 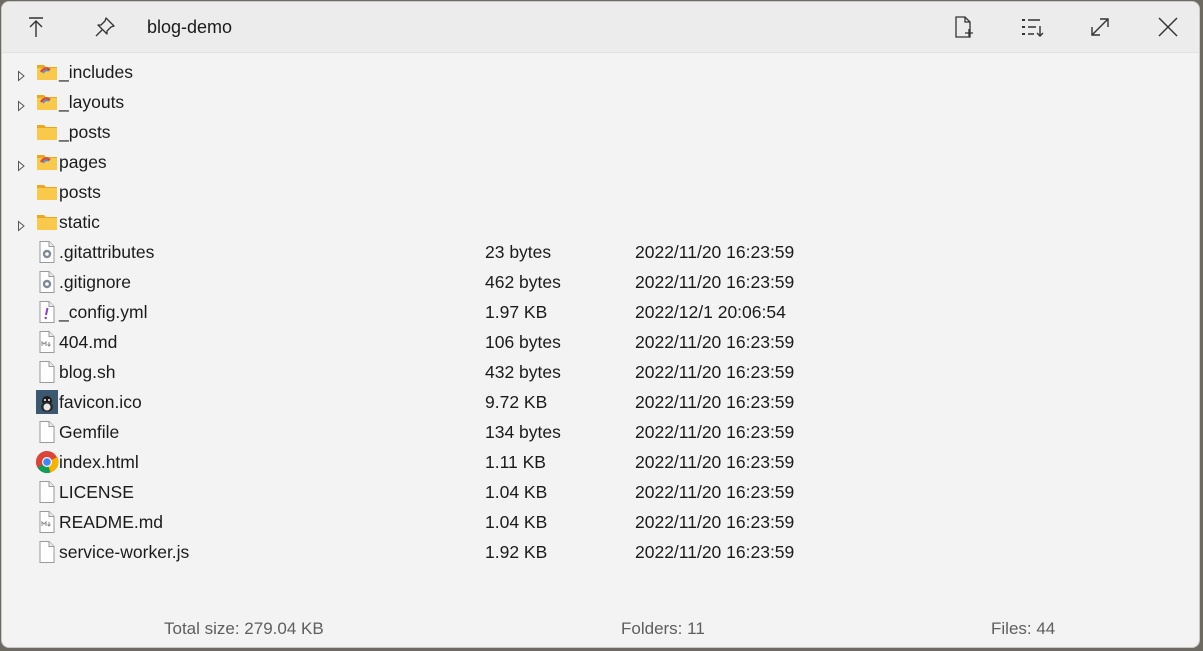 What do you see at coordinates (516, 552) in the screenshot?
I see `file-size: 1.92 KB` at bounding box center [516, 552].